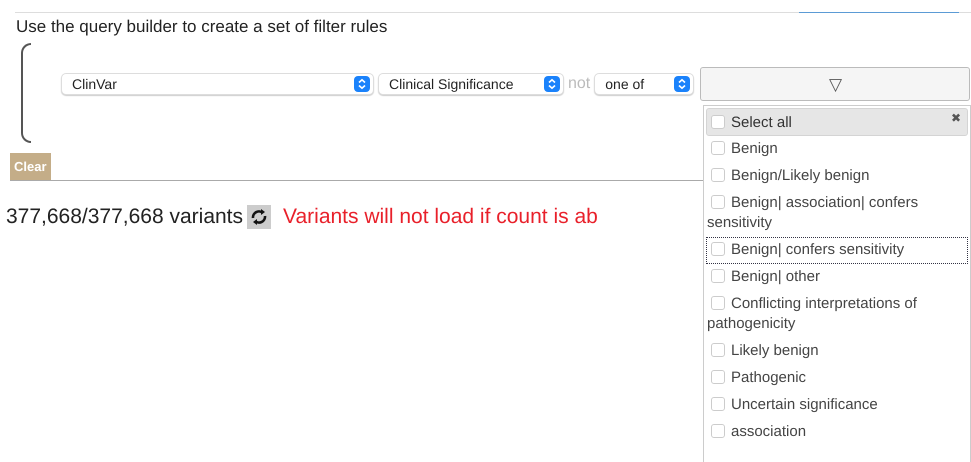 The image size is (971, 462). I want to click on select-all-option: Select all ✖, so click(837, 122).